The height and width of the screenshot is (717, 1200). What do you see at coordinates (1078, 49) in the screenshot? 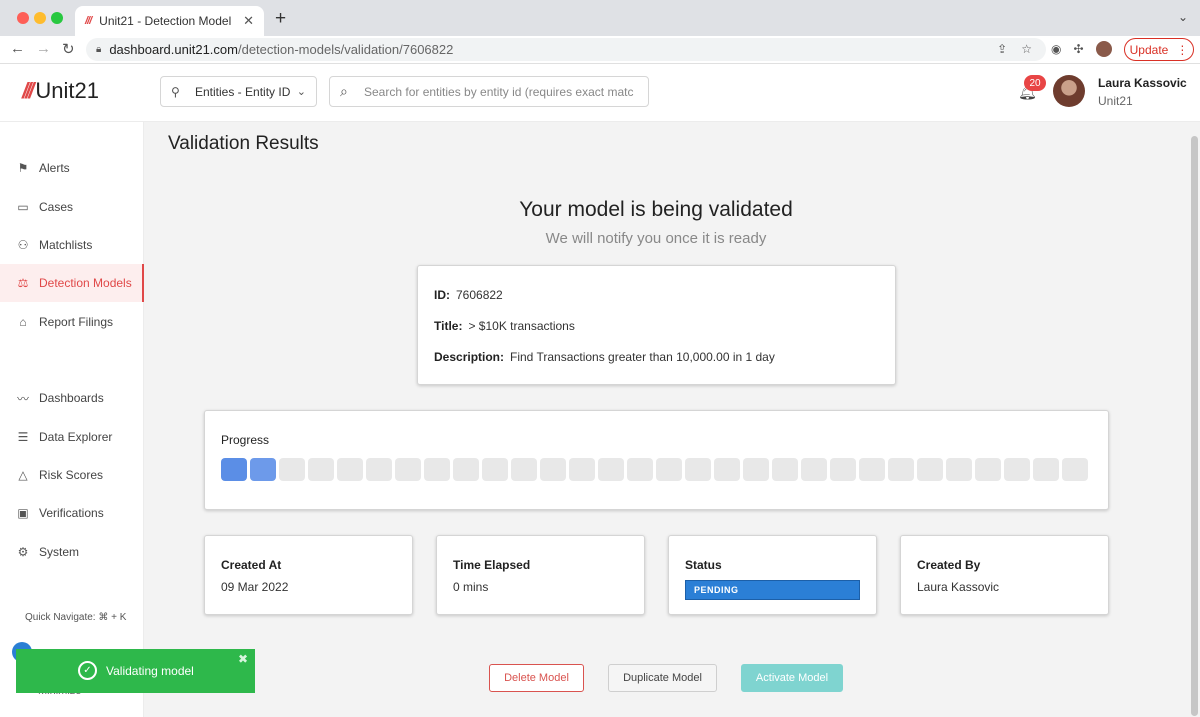
I see `puzzle-extensions-icon: ✣` at bounding box center [1078, 49].